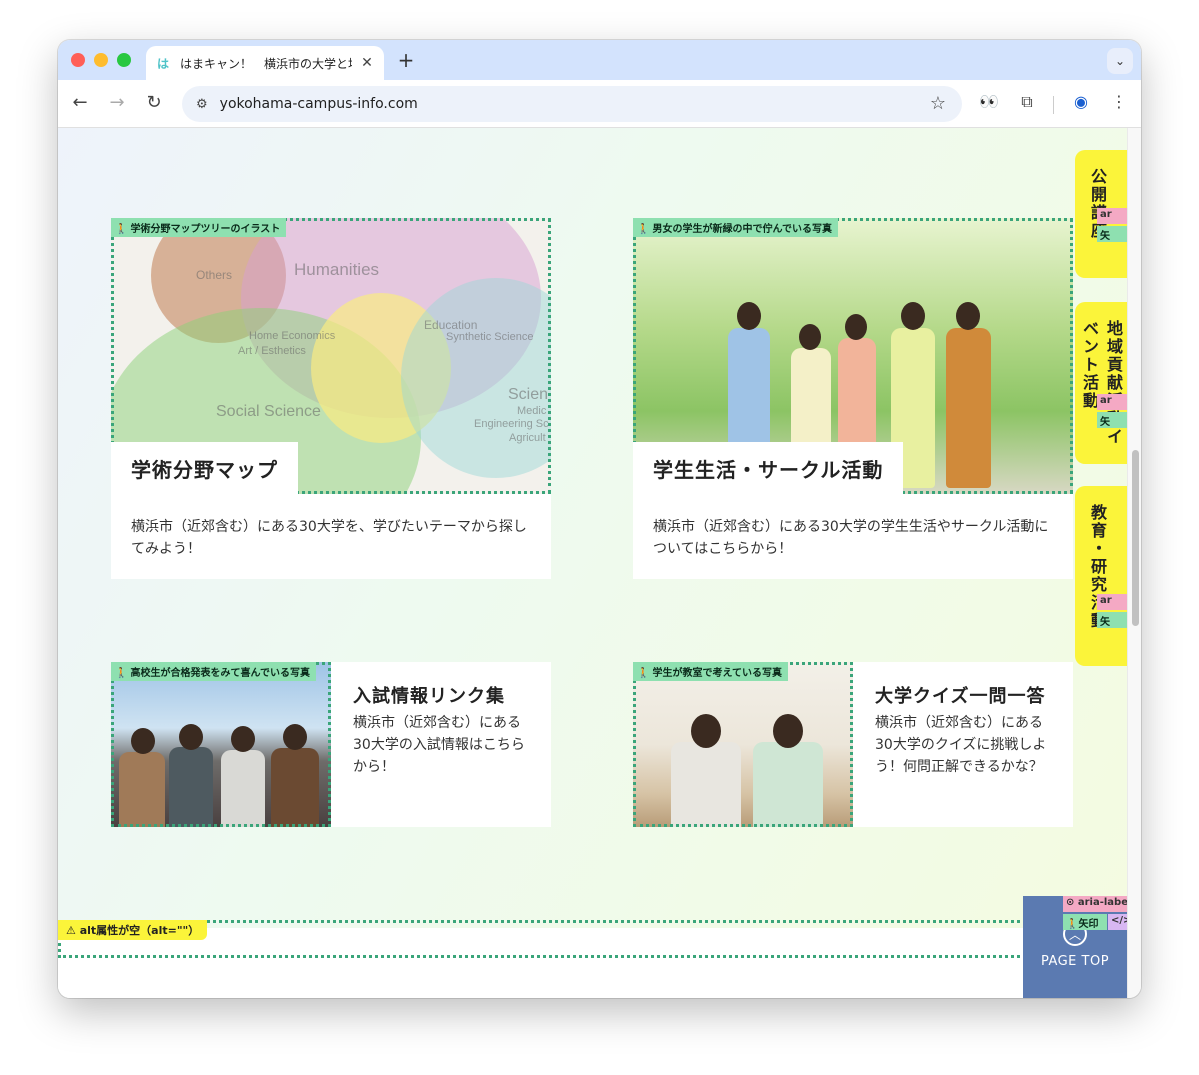  I want to click on venn-label: Home Economics, so click(292, 336).